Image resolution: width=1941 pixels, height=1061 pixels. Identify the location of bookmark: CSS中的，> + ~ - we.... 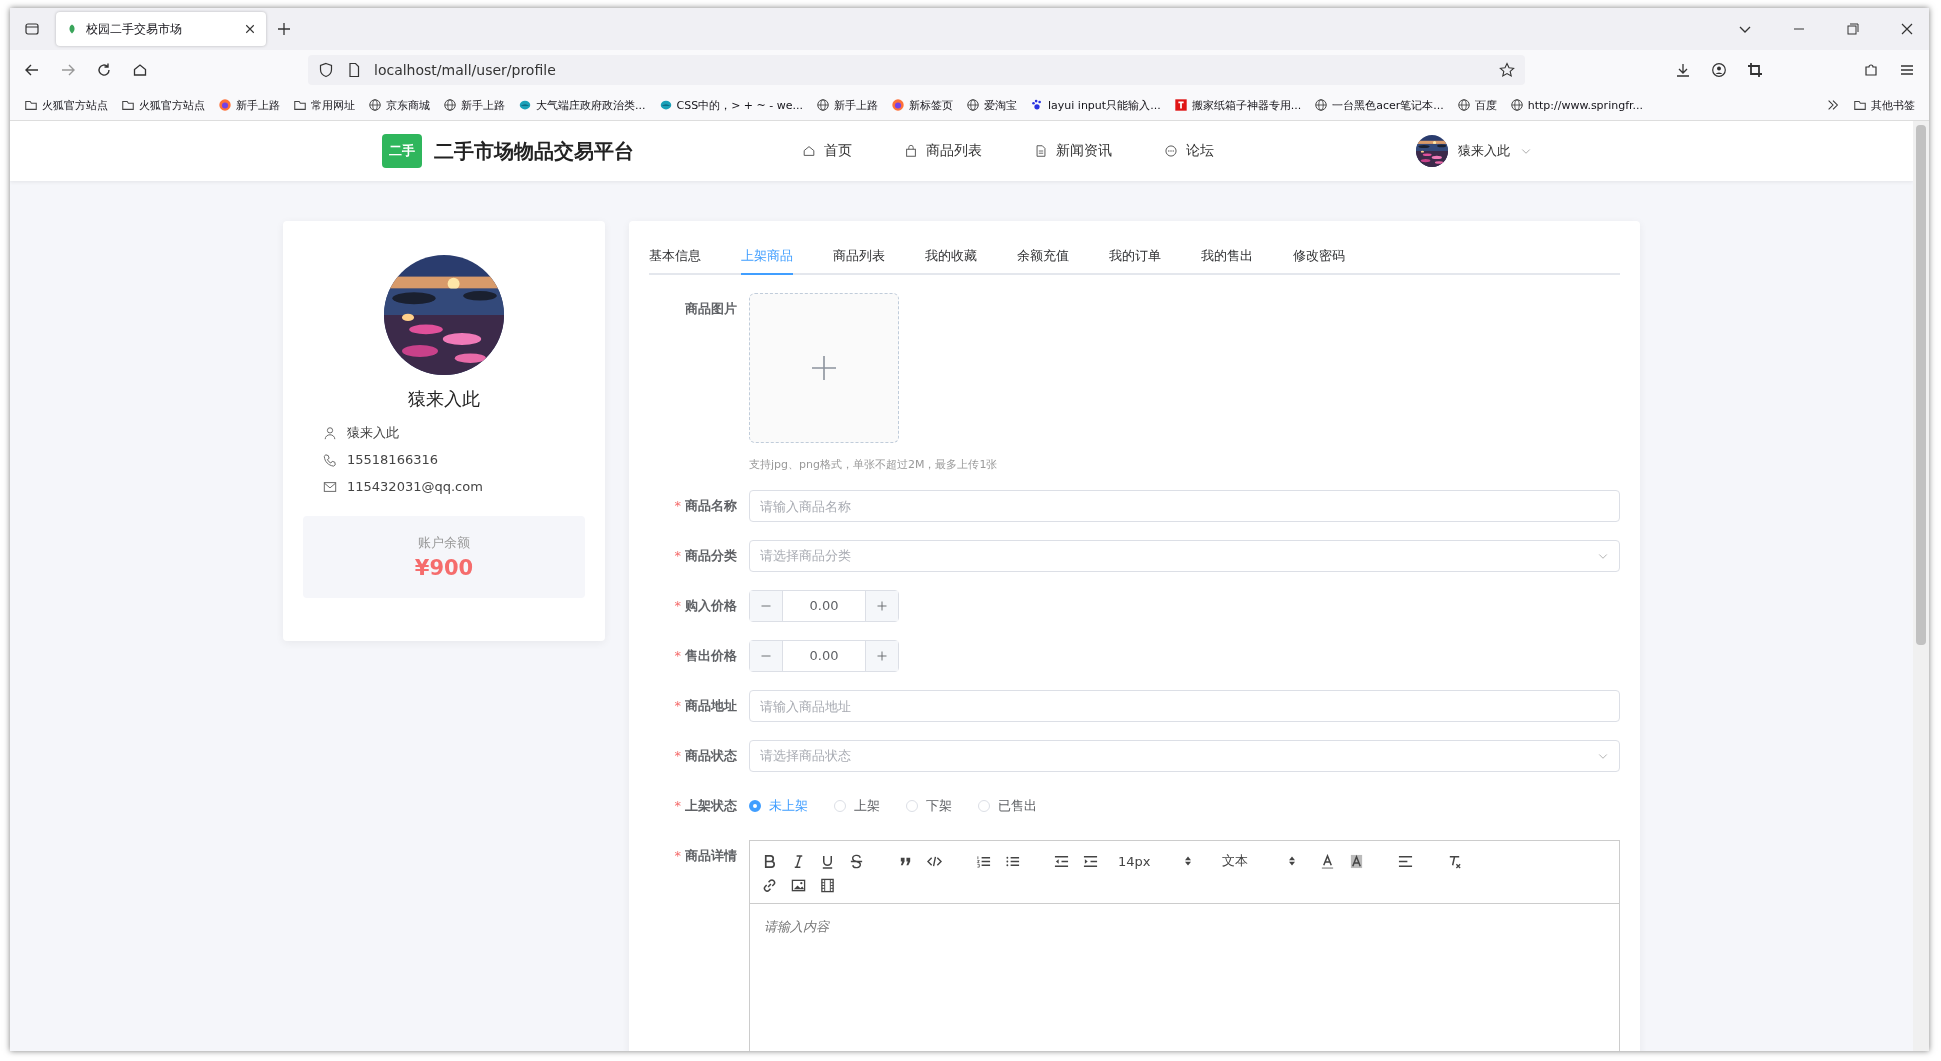
(730, 105).